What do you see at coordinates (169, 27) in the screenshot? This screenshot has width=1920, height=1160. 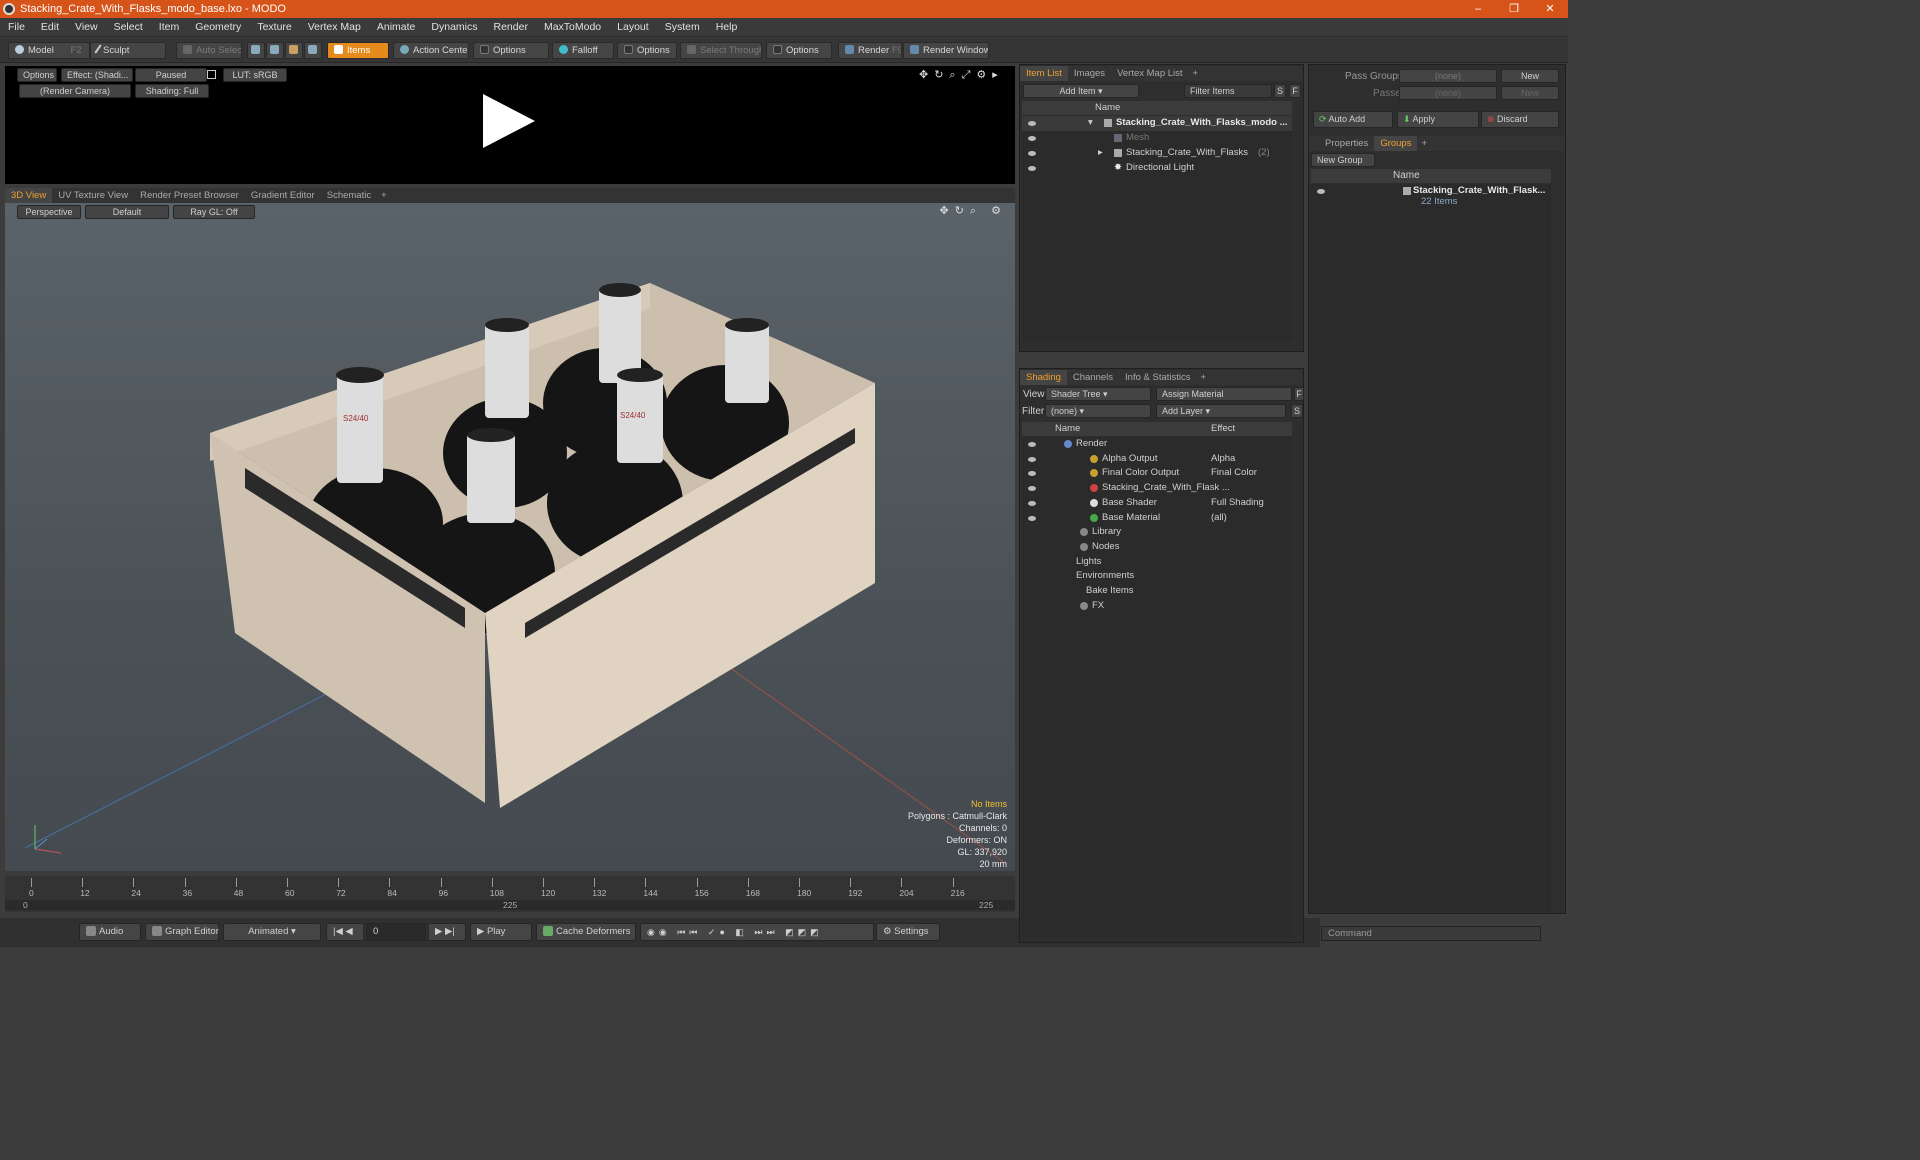 I see `menu-item: Item` at bounding box center [169, 27].